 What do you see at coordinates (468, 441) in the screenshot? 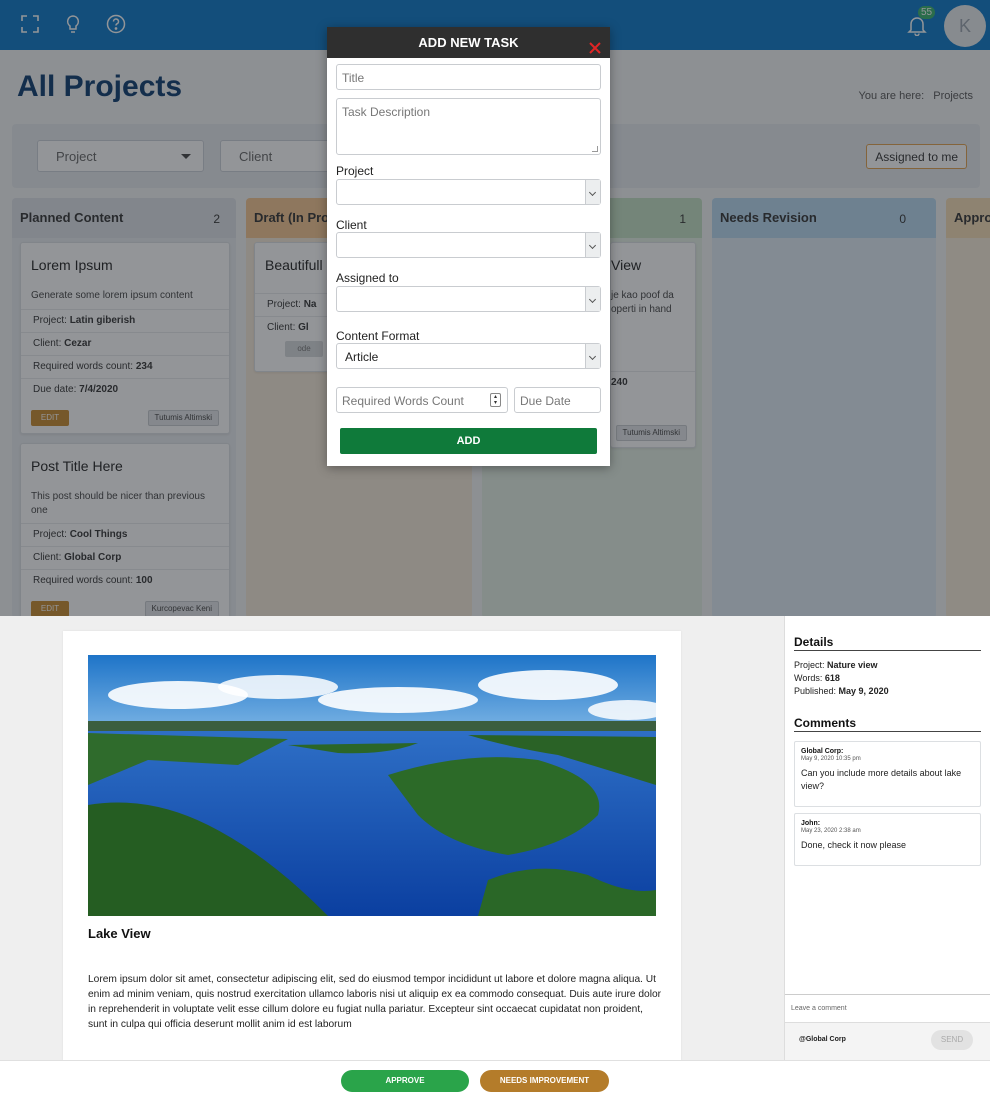
I see `add-button: ADD` at bounding box center [468, 441].